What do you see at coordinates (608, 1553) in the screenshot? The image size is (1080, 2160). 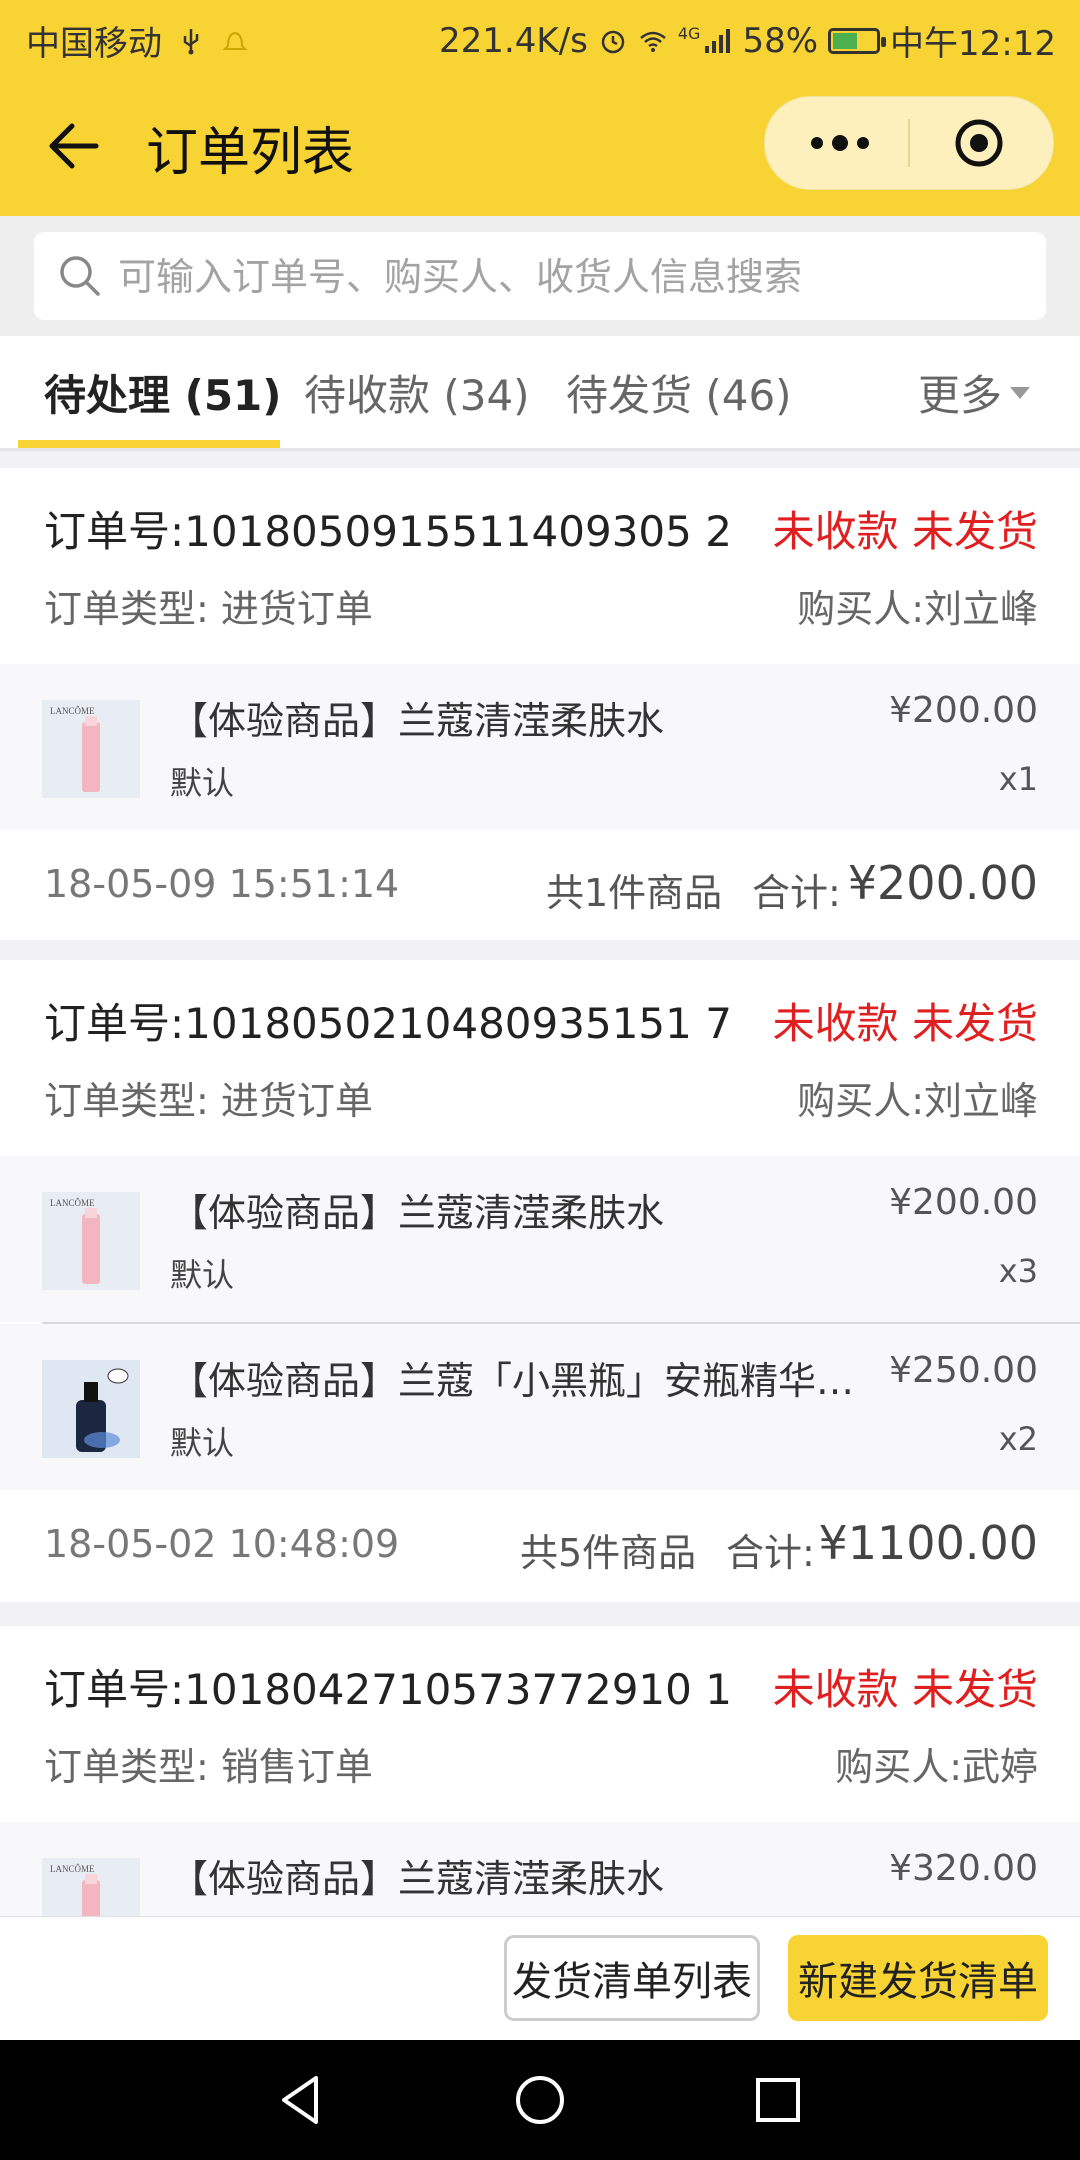 I see `item-count: 共5件商品` at bounding box center [608, 1553].